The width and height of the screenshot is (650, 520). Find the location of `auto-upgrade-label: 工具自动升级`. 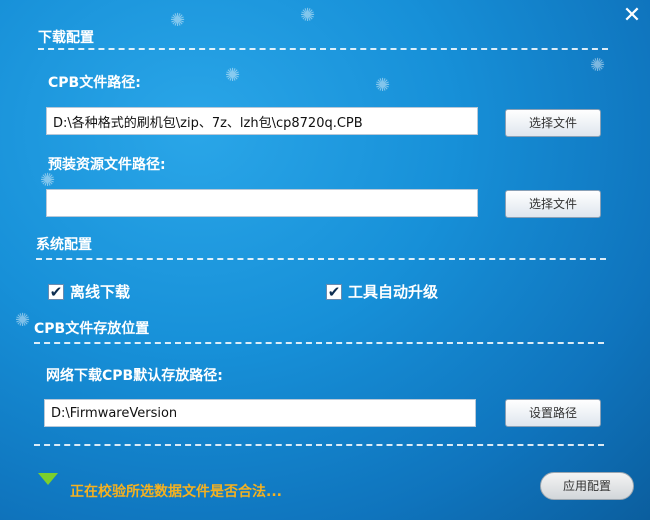

auto-upgrade-label: 工具自动升级 is located at coordinates (393, 292).